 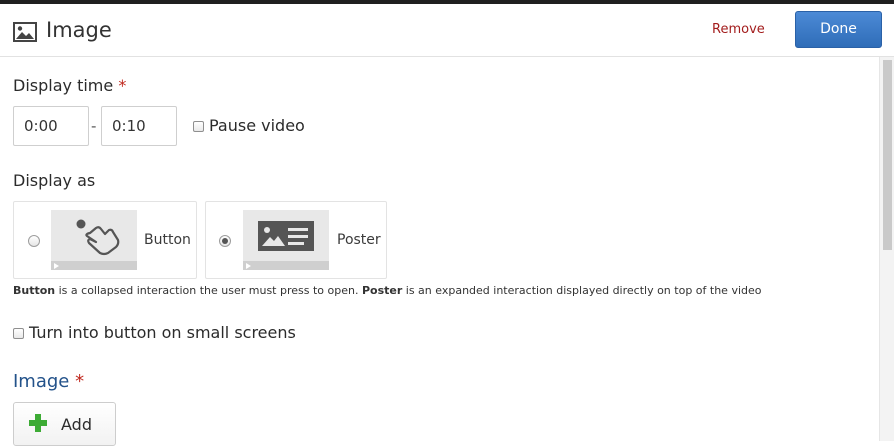 What do you see at coordinates (25, 32) in the screenshot?
I see `image-icon` at bounding box center [25, 32].